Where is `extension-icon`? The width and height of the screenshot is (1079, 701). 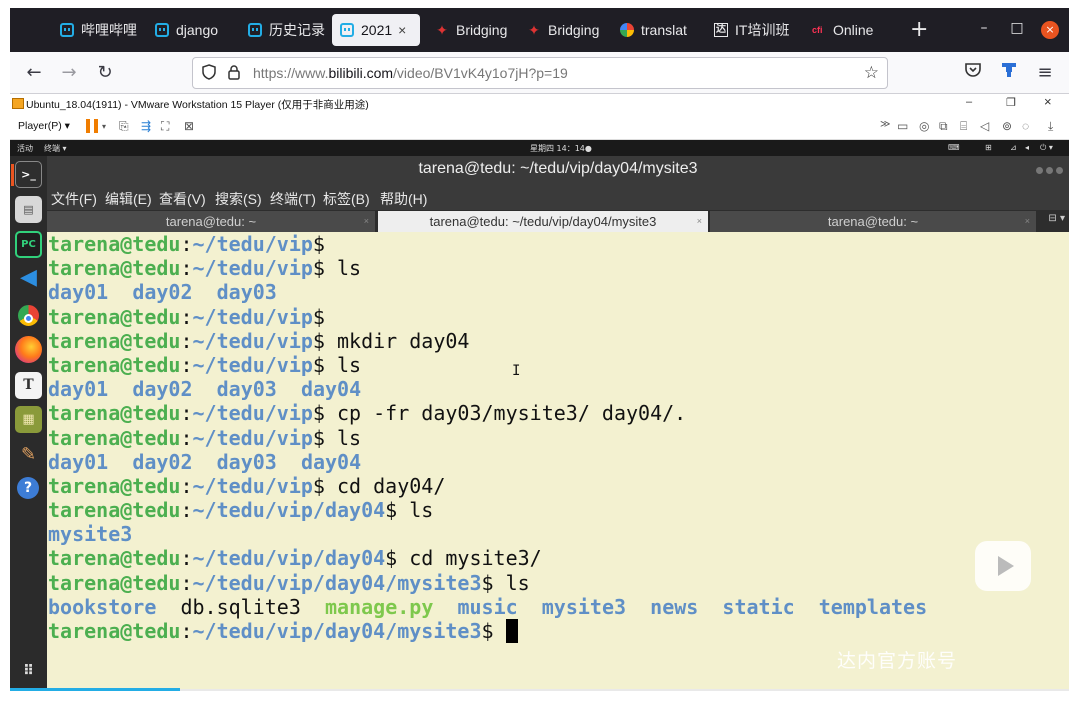
extension-icon is located at coordinates (1009, 73).